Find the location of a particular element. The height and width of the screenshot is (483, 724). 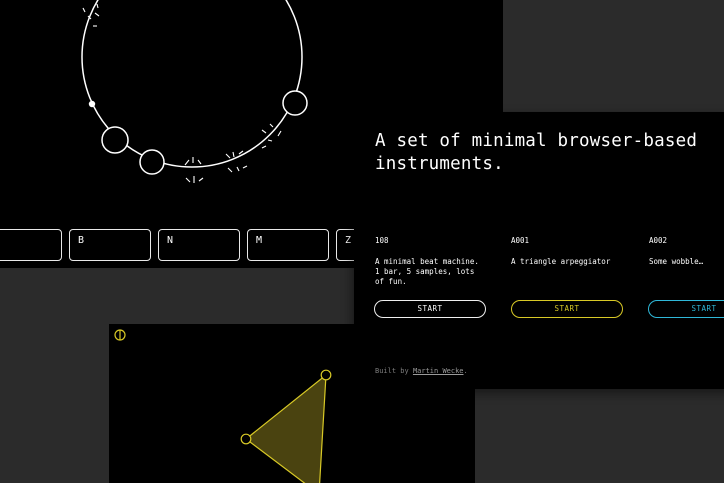

page-title-line-2: instruments. is located at coordinates (439, 164).